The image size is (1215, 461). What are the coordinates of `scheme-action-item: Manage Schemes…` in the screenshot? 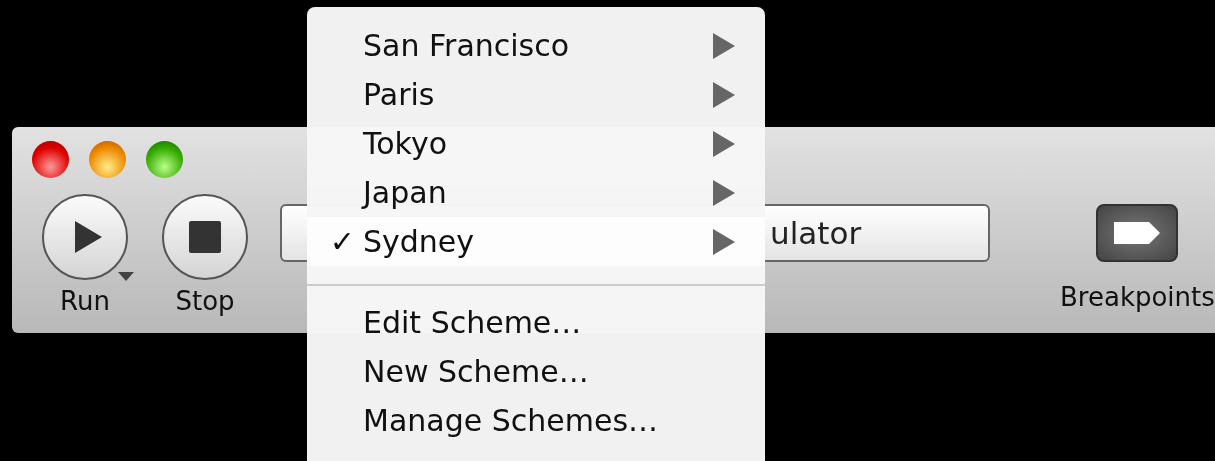 It's located at (536, 420).